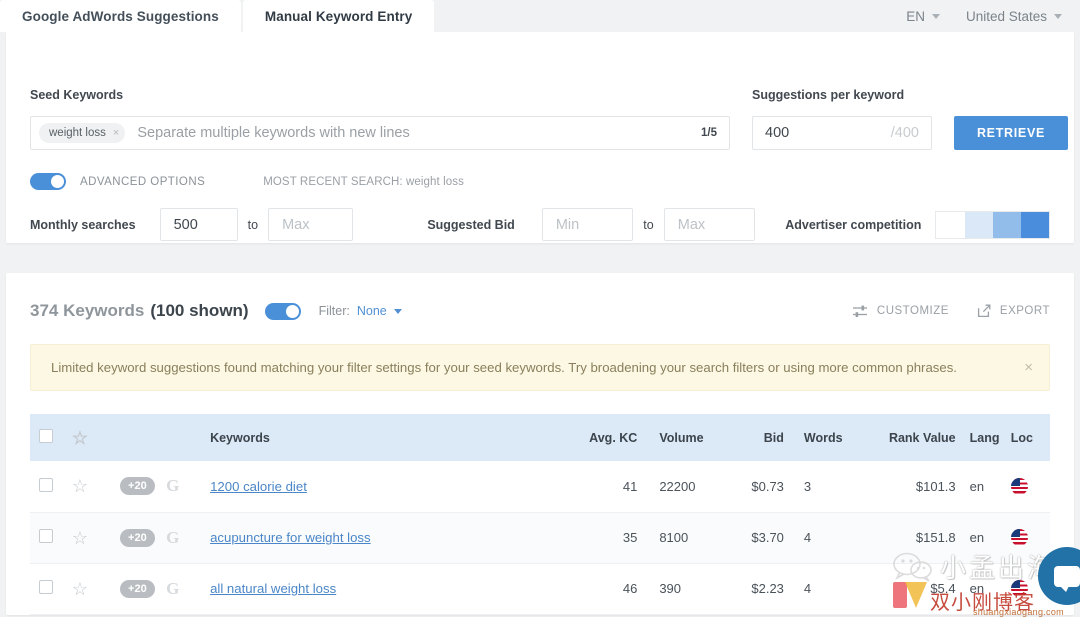 This screenshot has height=617, width=1080. I want to click on suggestions-label: Suggestions per keyword, so click(828, 95).